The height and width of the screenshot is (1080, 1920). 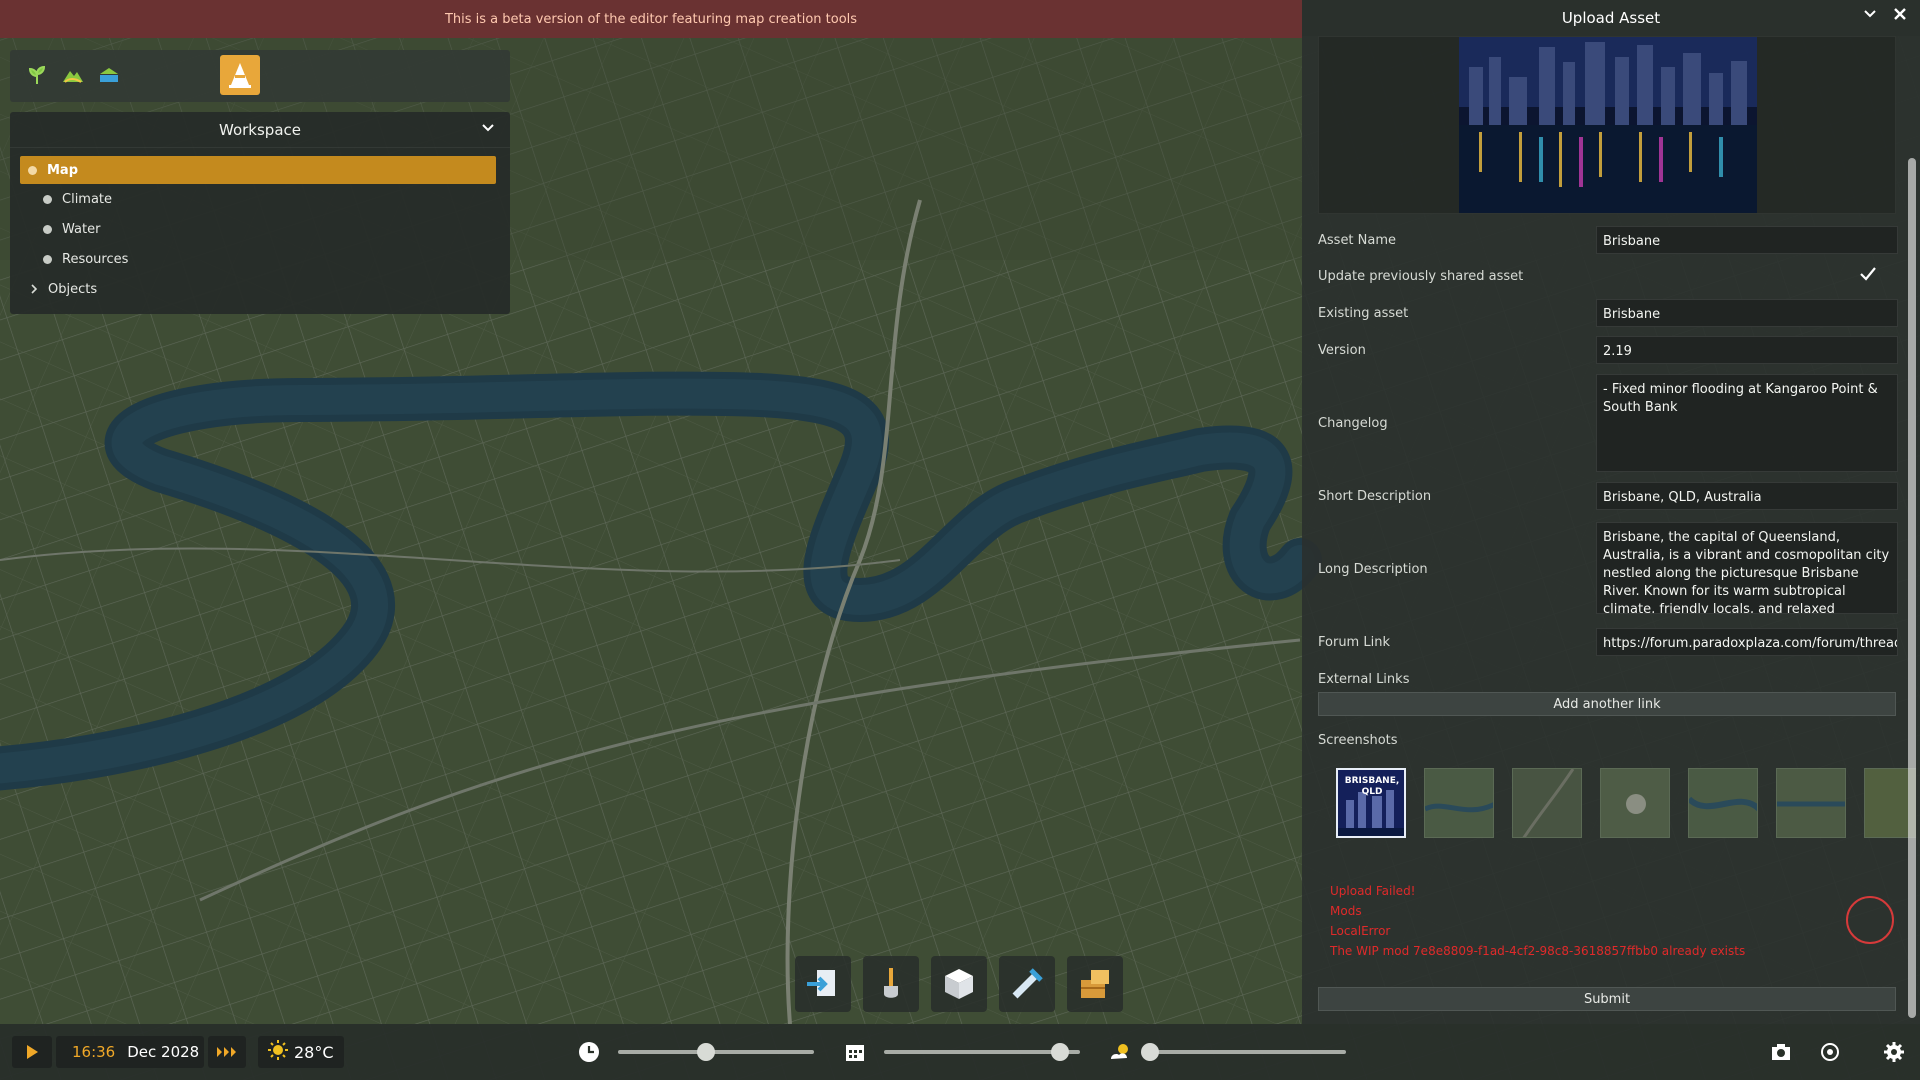 I want to click on error-message: LocalError, so click(x=1360, y=931).